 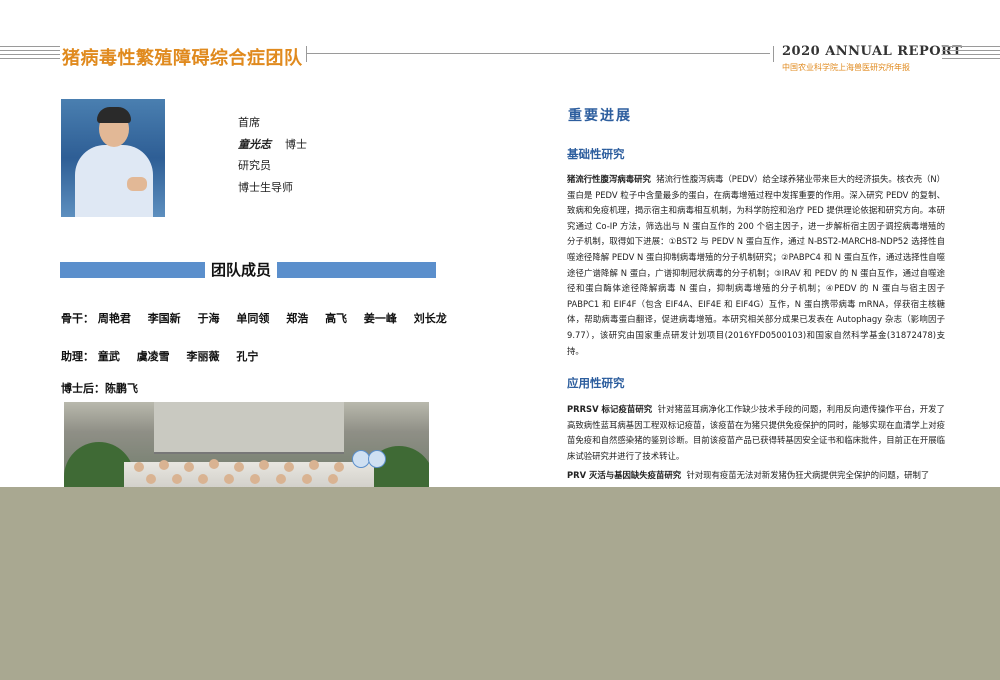 What do you see at coordinates (272, 145) in the screenshot?
I see `chief-name-line: 童光志 博士` at bounding box center [272, 145].